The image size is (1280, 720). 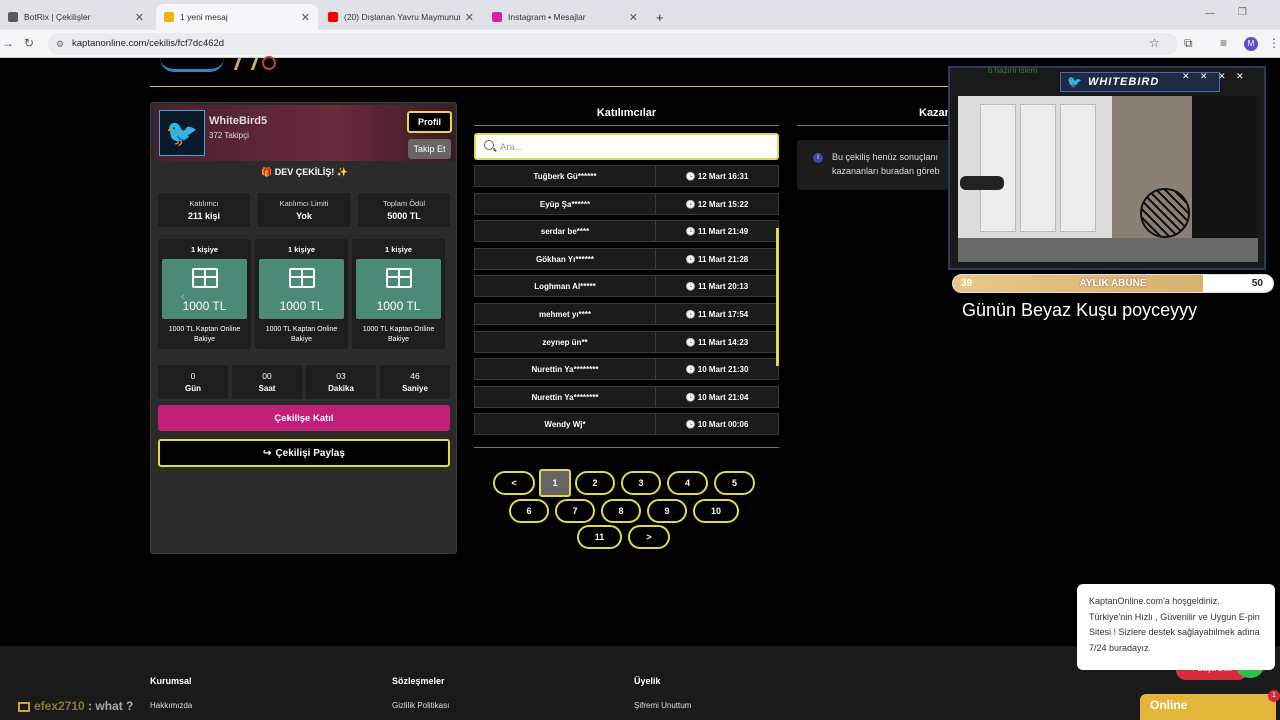 I want to click on tab-kaptan: 1 yeni mesaj ✕, so click(x=237, y=17).